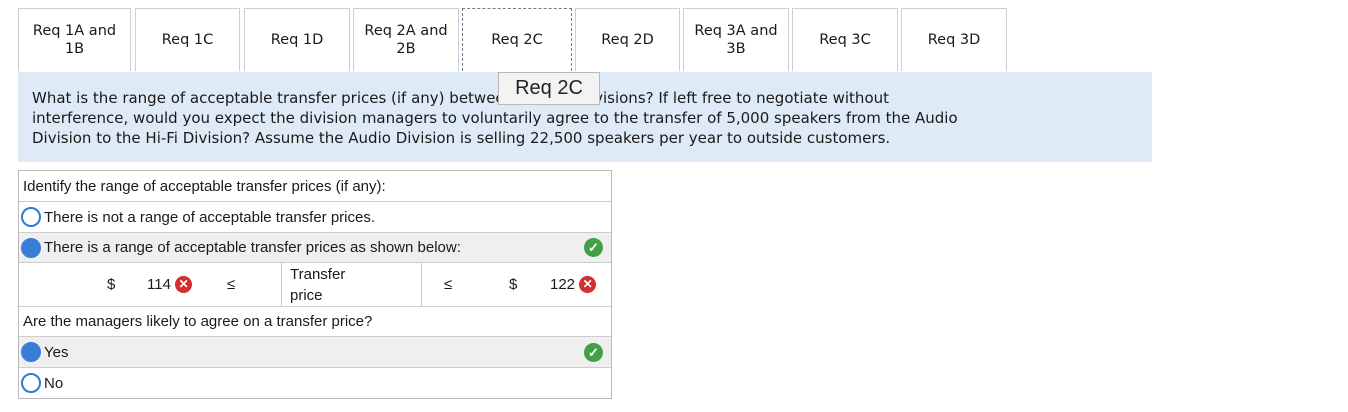 The height and width of the screenshot is (412, 1348). What do you see at coordinates (187, 39) in the screenshot?
I see `tab-req-1c: Req 1C` at bounding box center [187, 39].